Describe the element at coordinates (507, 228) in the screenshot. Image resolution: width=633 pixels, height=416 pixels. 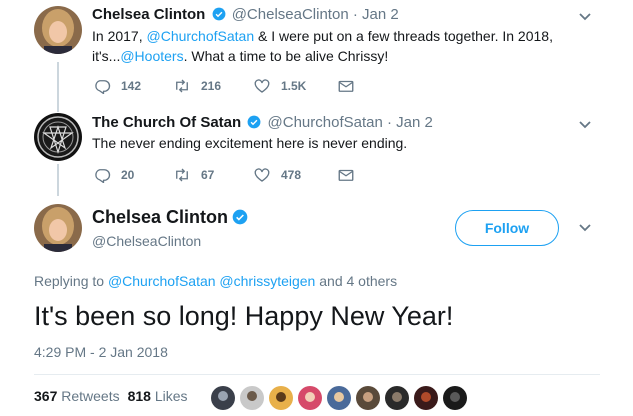
I see `follow-button: Follow` at that location.